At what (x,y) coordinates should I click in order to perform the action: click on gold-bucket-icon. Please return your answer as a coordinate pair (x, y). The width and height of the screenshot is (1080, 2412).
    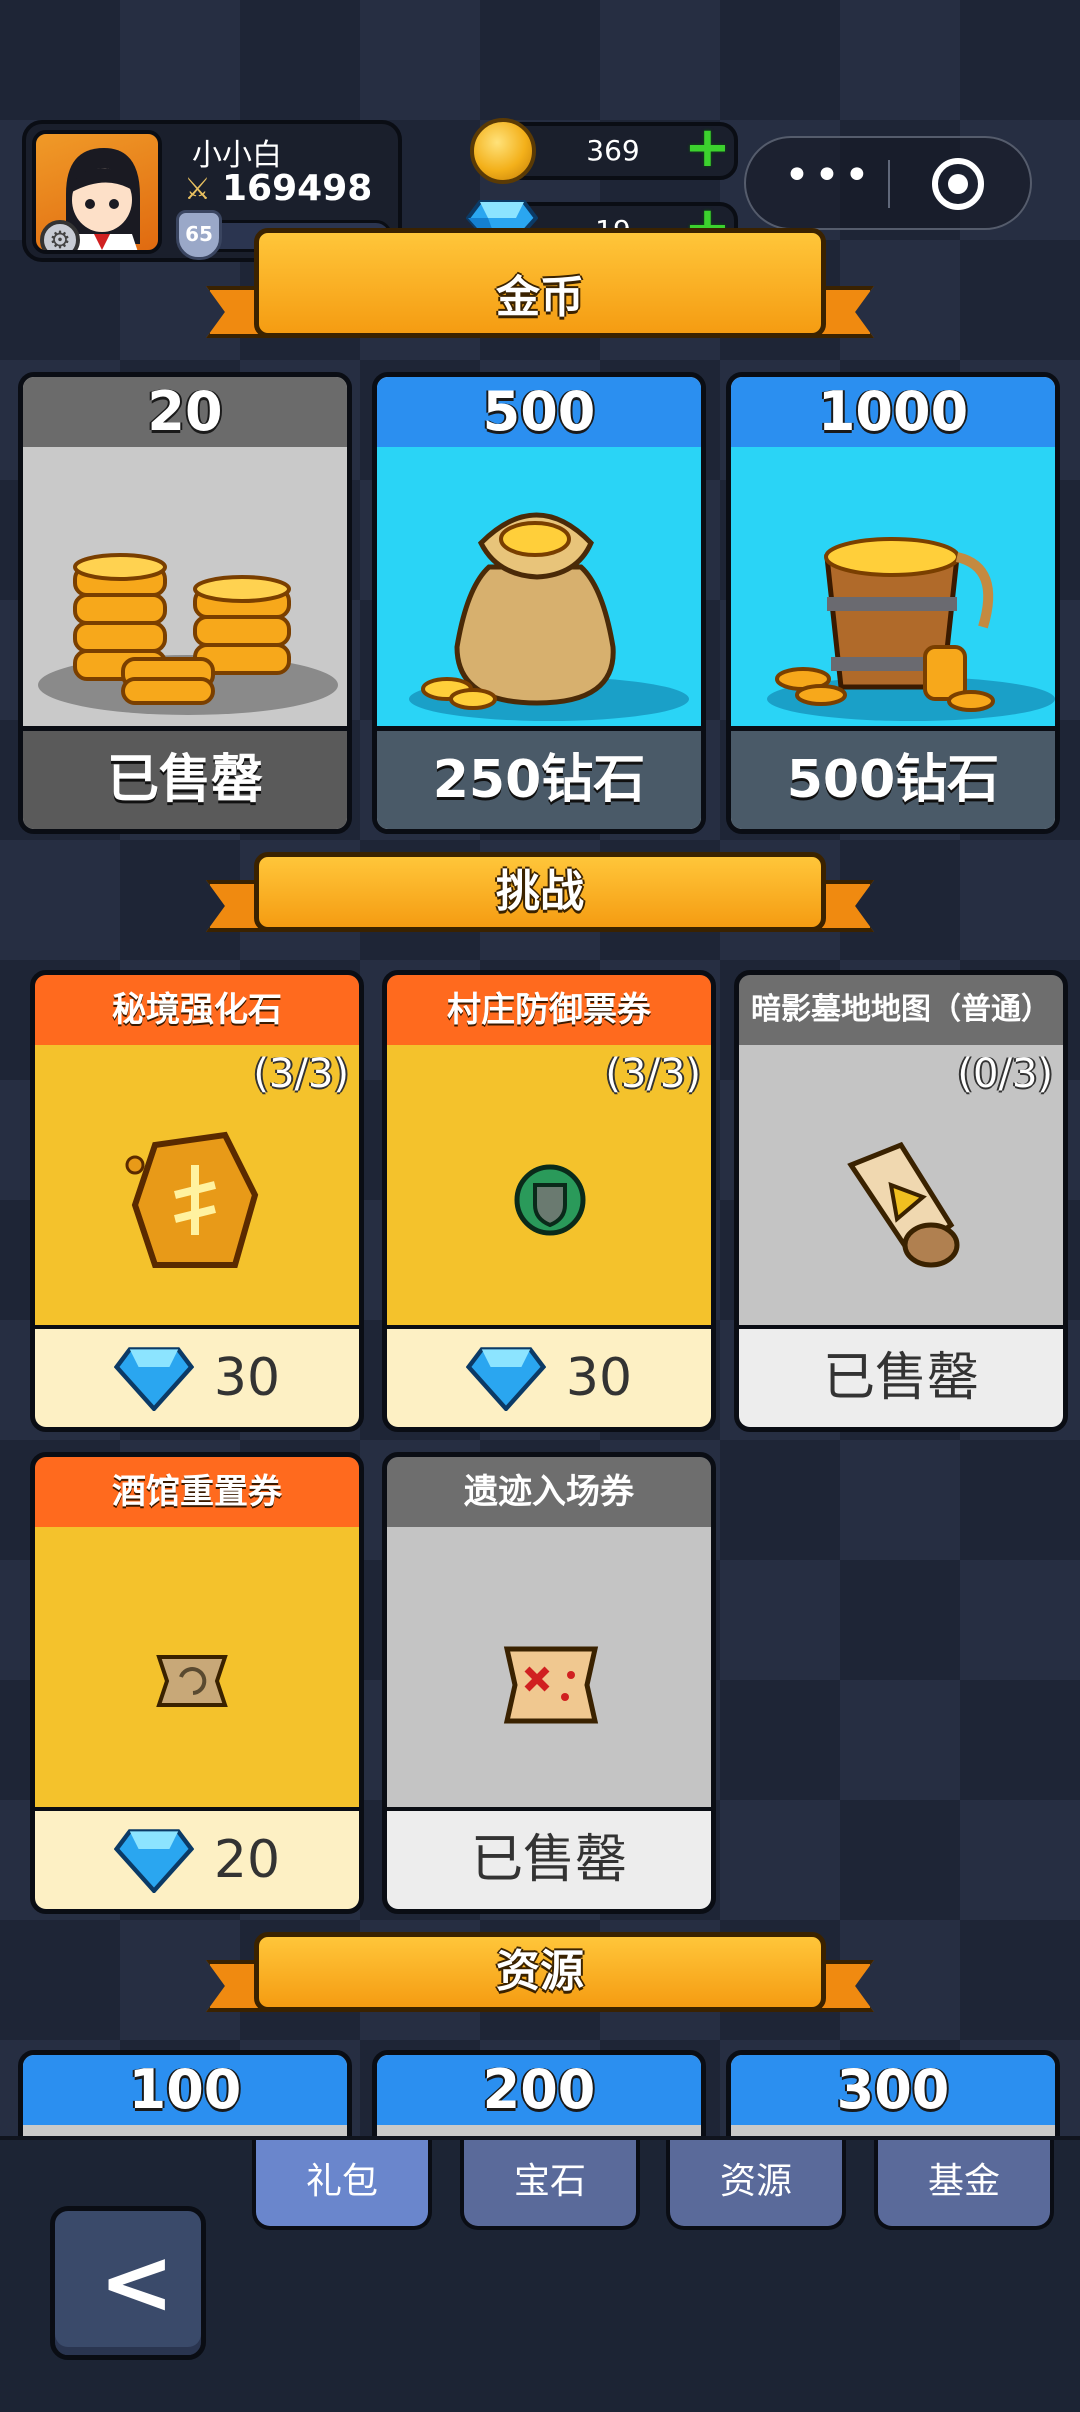
    Looking at the image, I should click on (893, 589).